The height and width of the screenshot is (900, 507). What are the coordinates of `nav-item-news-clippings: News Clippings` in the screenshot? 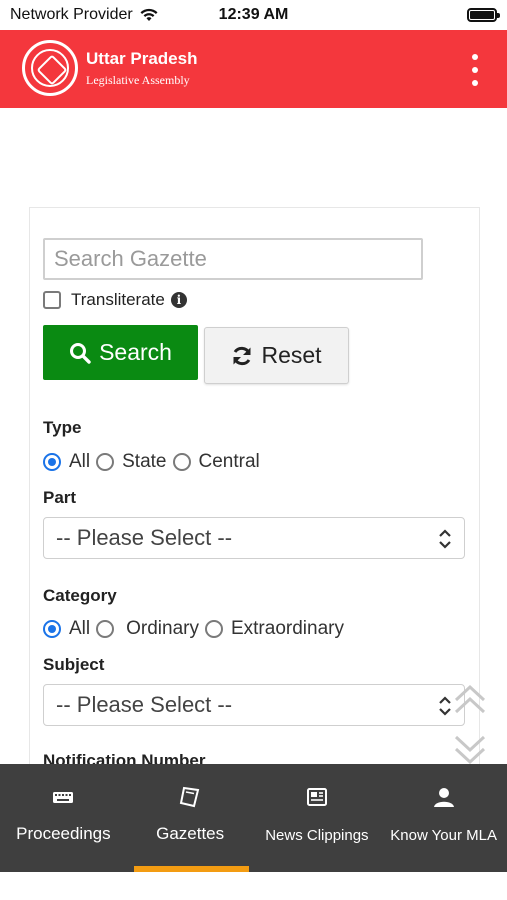 It's located at (317, 818).